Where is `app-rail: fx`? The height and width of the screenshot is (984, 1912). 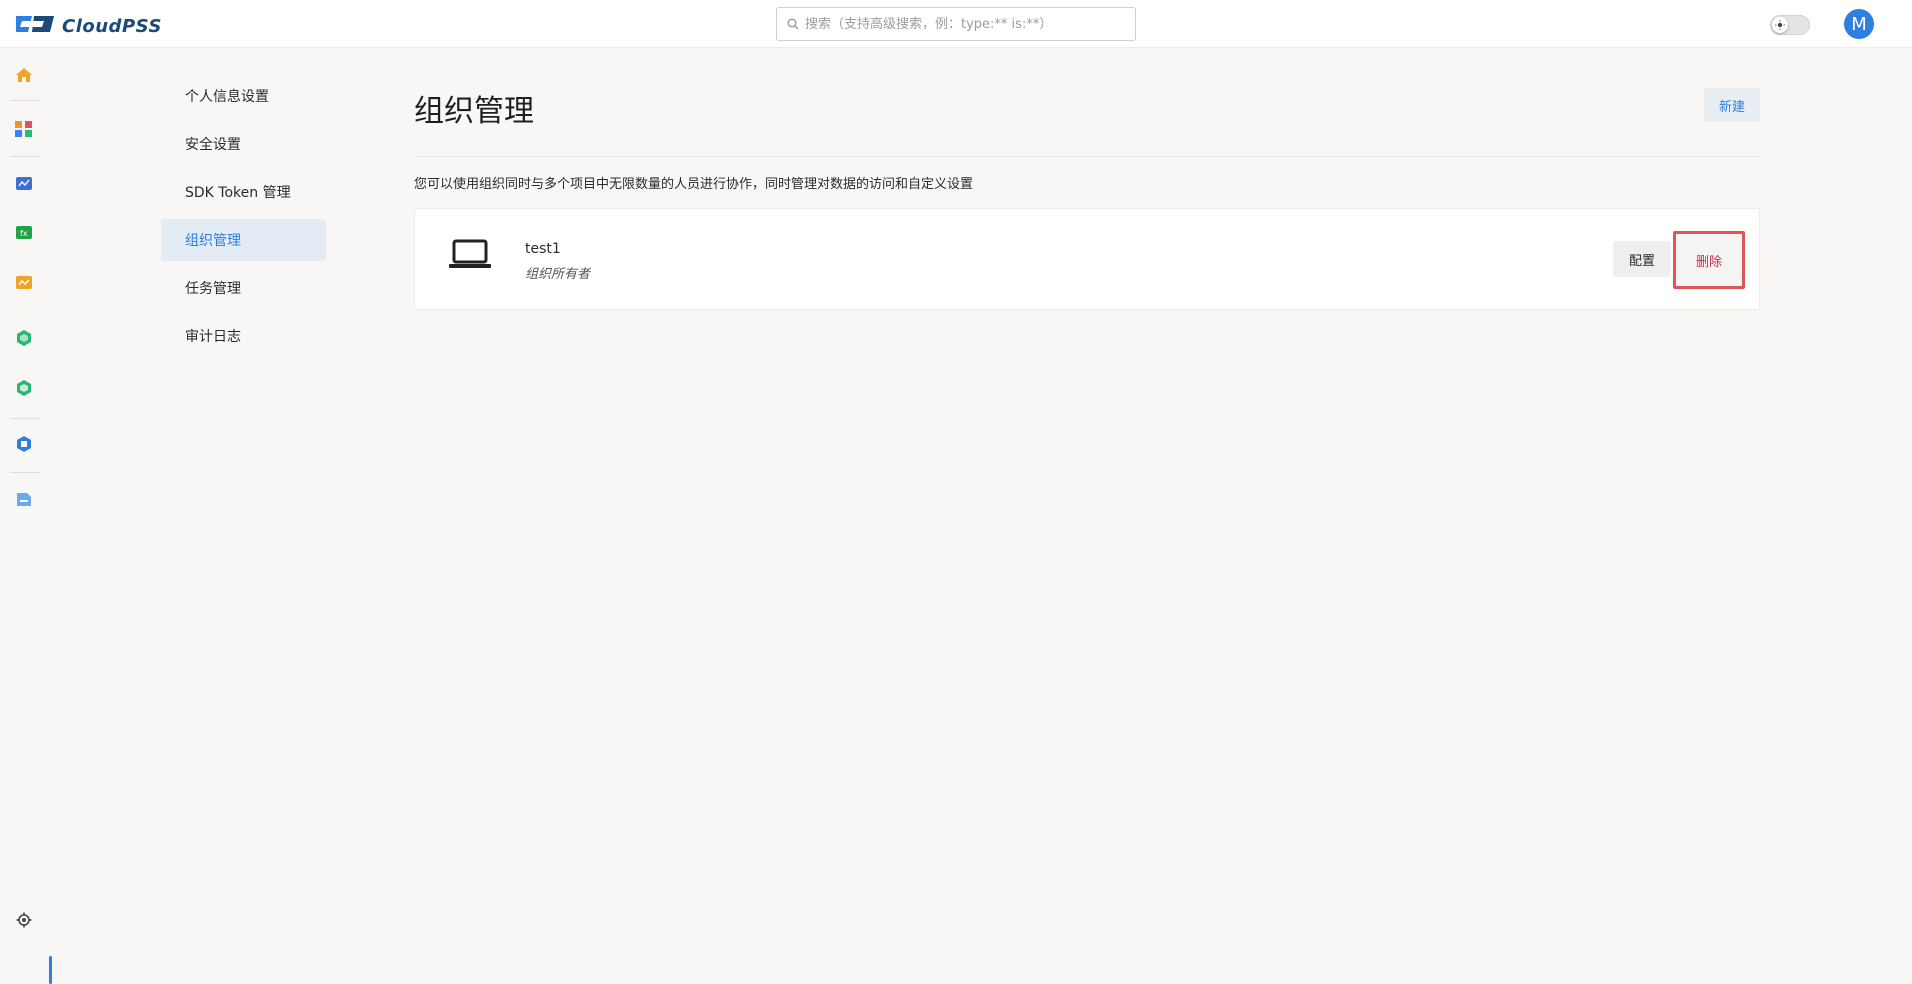 app-rail: fx is located at coordinates (26, 516).